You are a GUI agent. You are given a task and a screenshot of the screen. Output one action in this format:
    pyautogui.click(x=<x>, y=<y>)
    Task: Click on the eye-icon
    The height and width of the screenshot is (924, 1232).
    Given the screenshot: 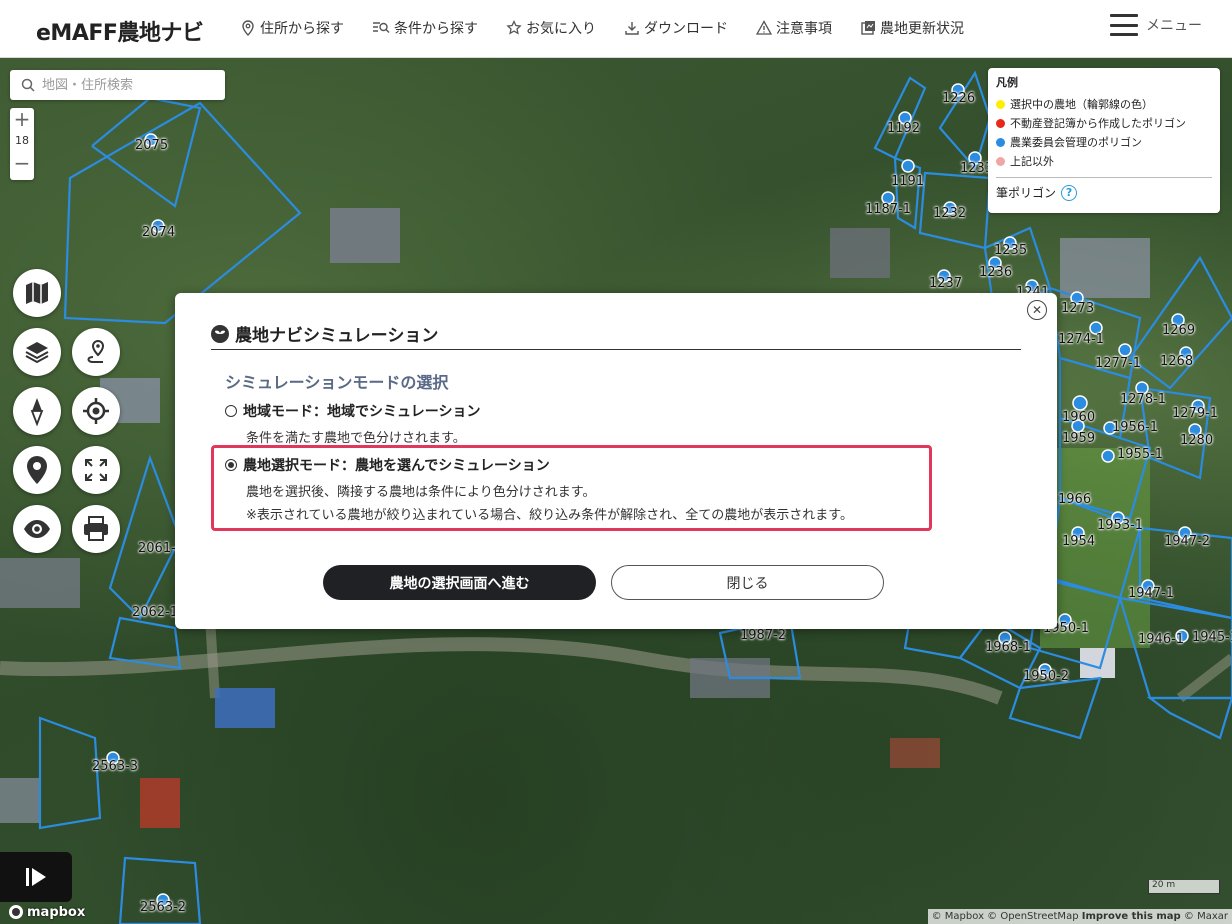 What is the action you would take?
    pyautogui.click(x=37, y=529)
    